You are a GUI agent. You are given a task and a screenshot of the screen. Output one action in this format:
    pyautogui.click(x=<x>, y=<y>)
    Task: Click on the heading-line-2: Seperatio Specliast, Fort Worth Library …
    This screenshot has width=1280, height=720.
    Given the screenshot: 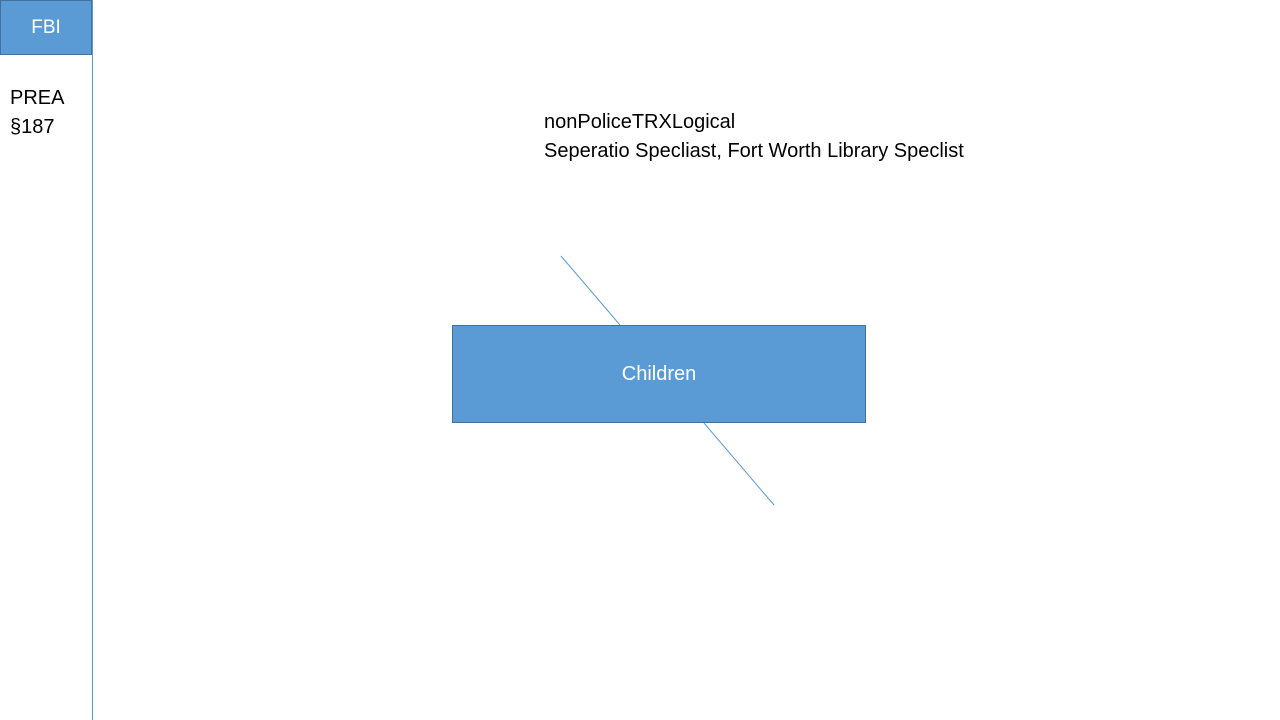 What is the action you would take?
    pyautogui.click(x=754, y=151)
    